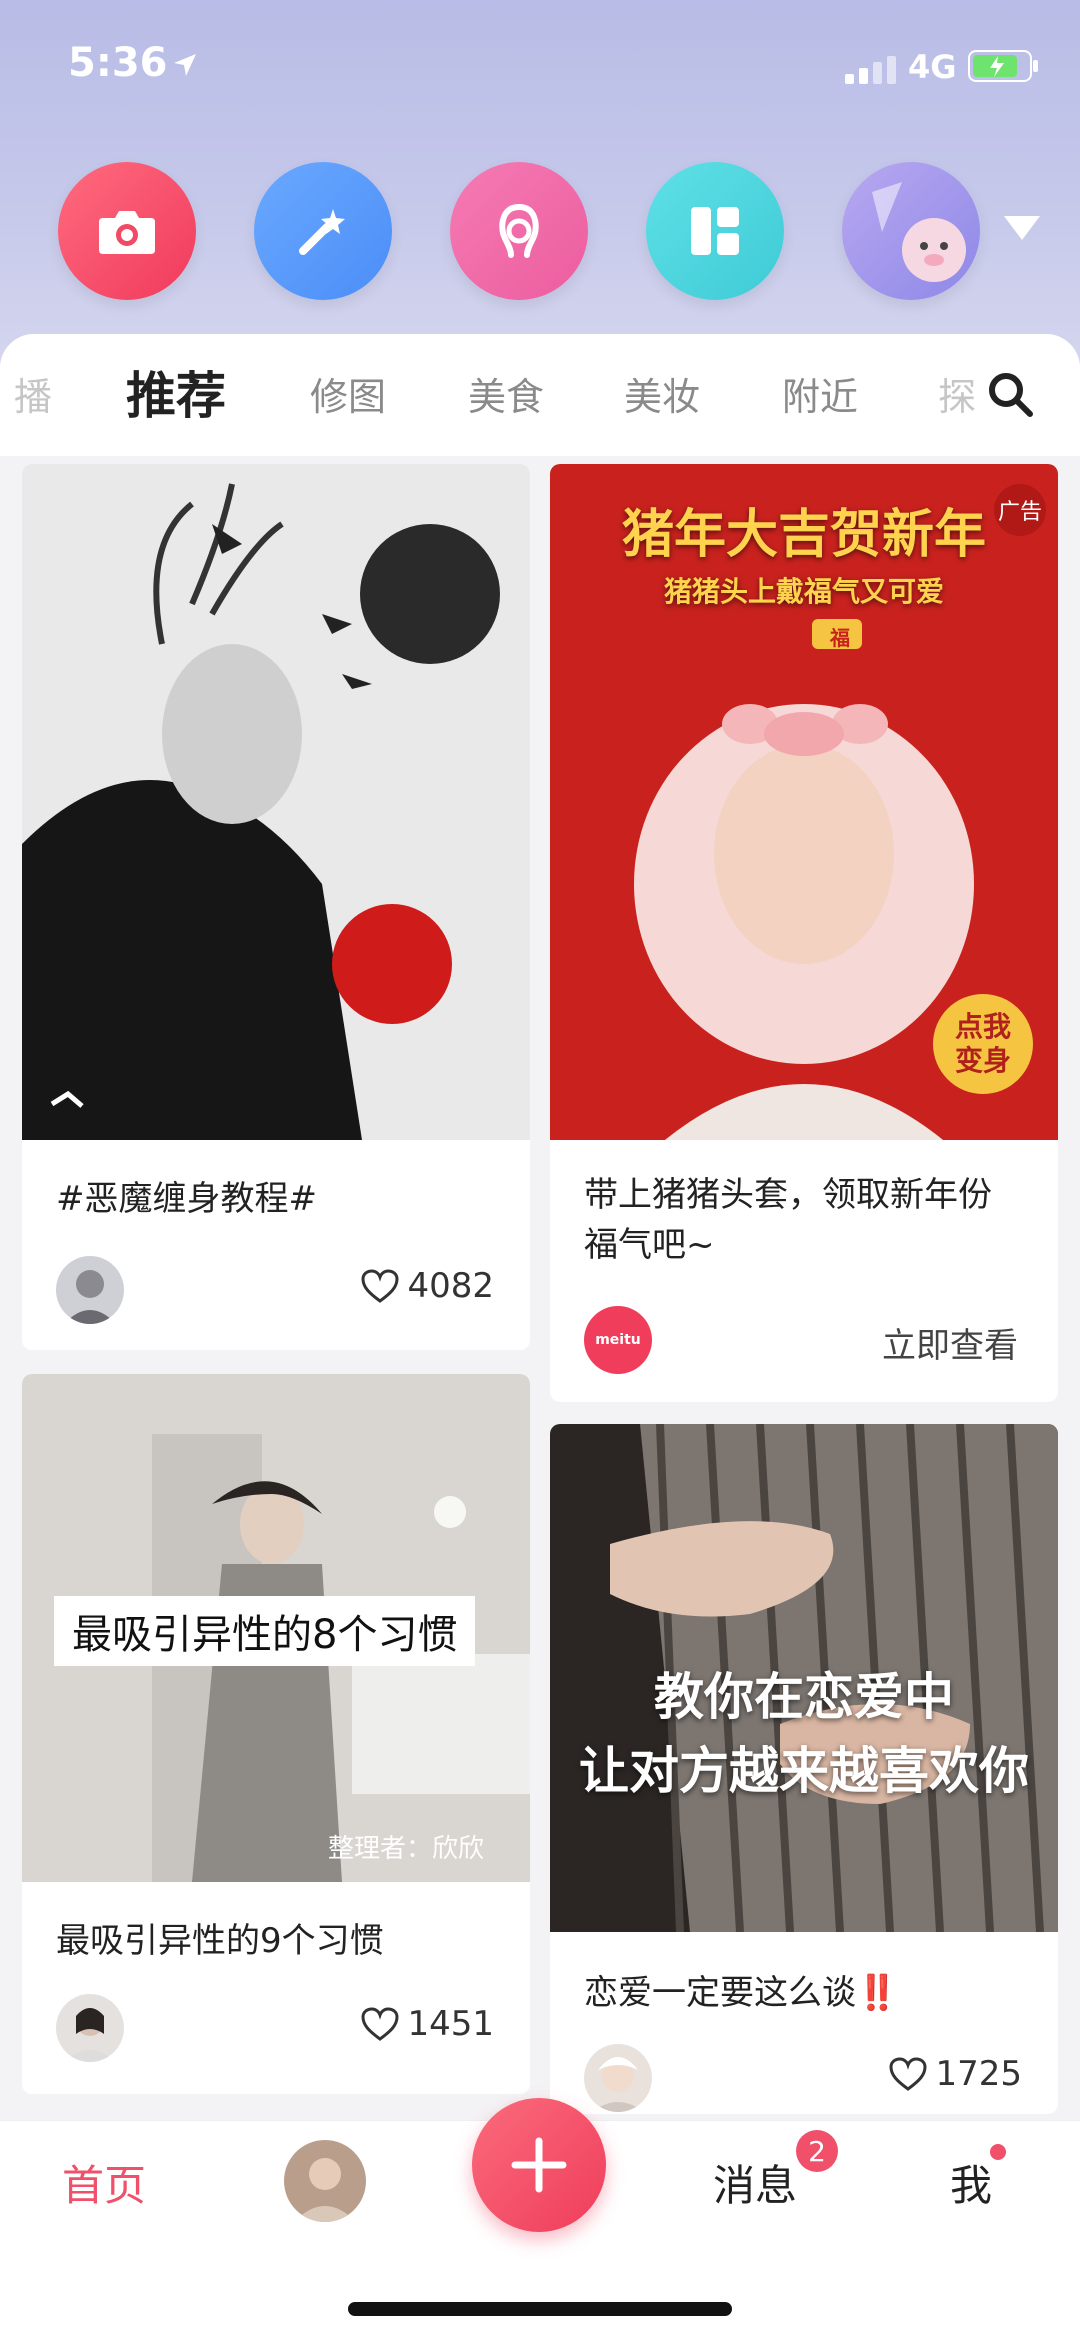  What do you see at coordinates (1003, 66) in the screenshot?
I see `battery-icon` at bounding box center [1003, 66].